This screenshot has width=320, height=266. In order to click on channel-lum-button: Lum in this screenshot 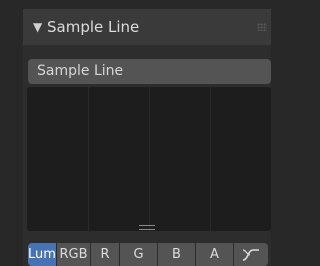, I will do `click(42, 254)`.